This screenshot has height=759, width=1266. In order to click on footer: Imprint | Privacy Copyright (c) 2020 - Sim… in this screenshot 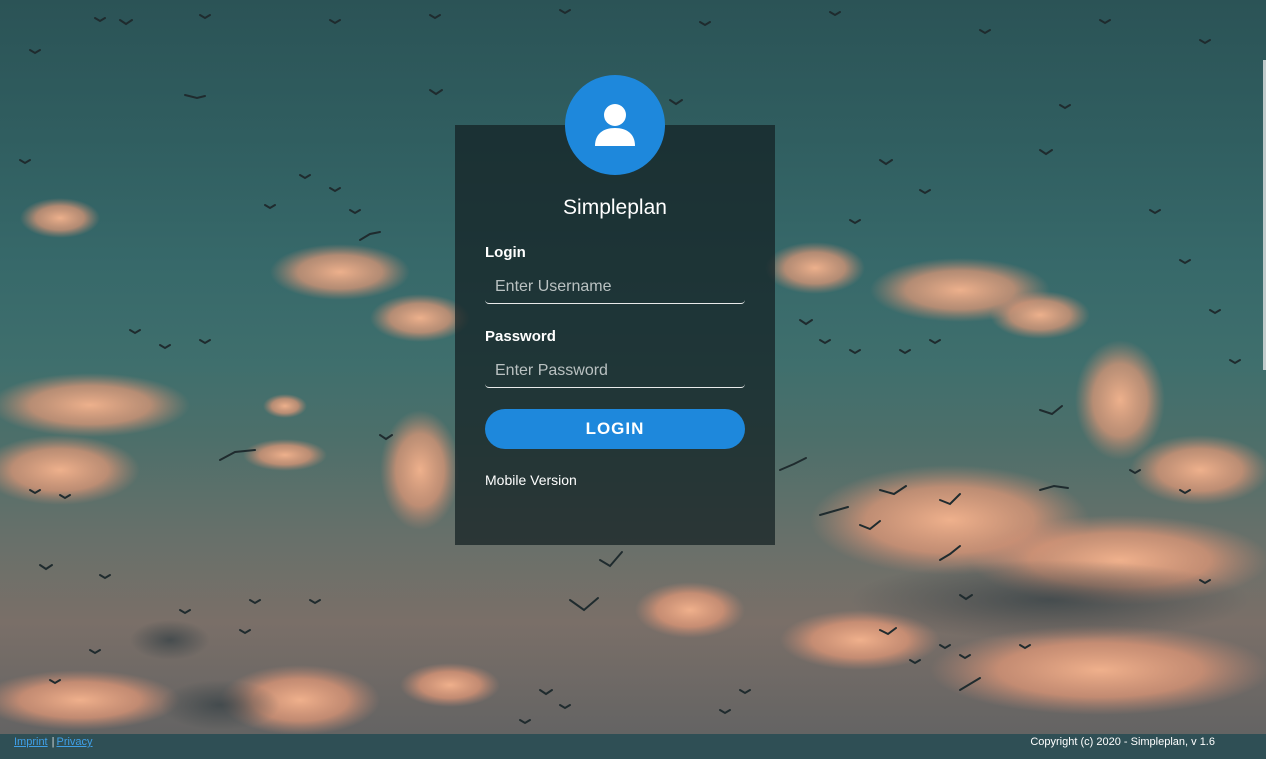, I will do `click(633, 746)`.